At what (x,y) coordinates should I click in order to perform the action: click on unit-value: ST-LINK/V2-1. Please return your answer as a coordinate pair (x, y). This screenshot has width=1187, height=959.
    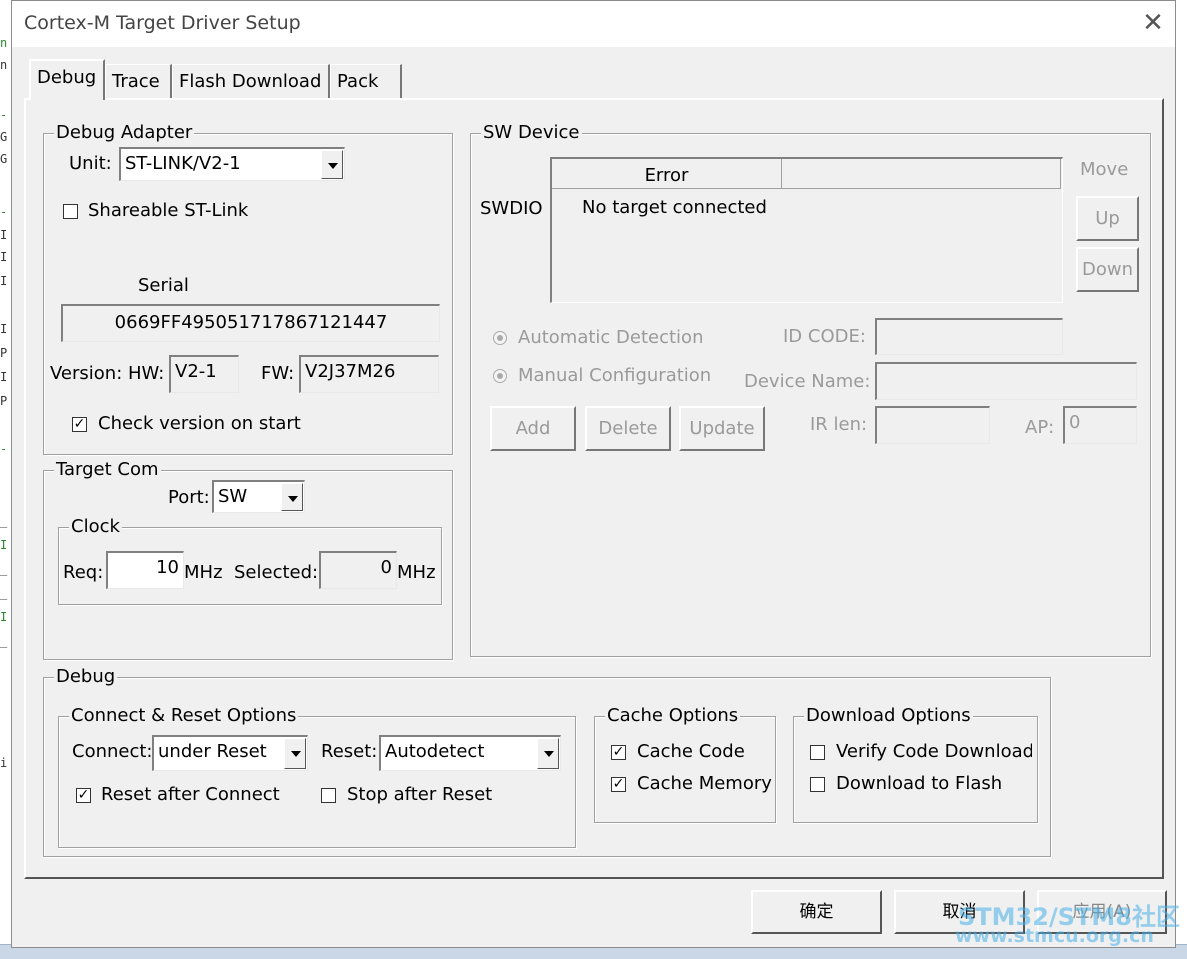
    Looking at the image, I should click on (183, 163).